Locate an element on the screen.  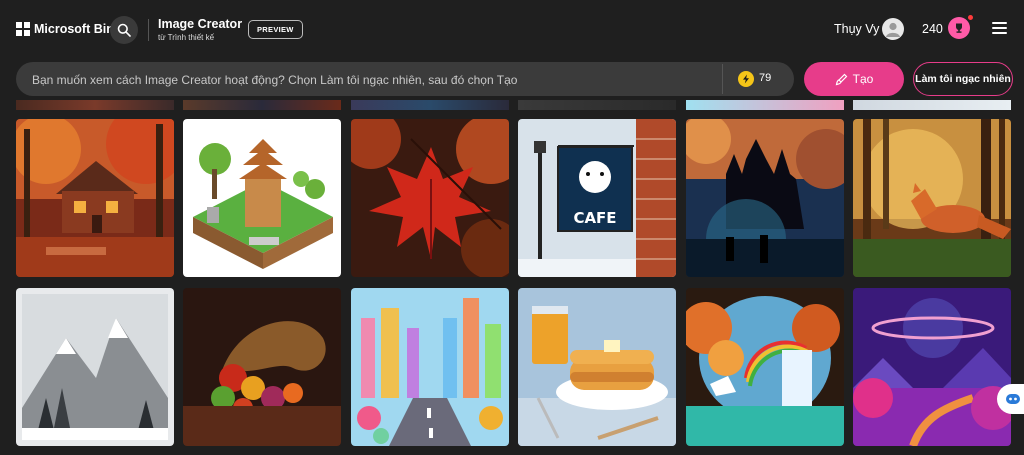
lightning-icon is located at coordinates (746, 79).